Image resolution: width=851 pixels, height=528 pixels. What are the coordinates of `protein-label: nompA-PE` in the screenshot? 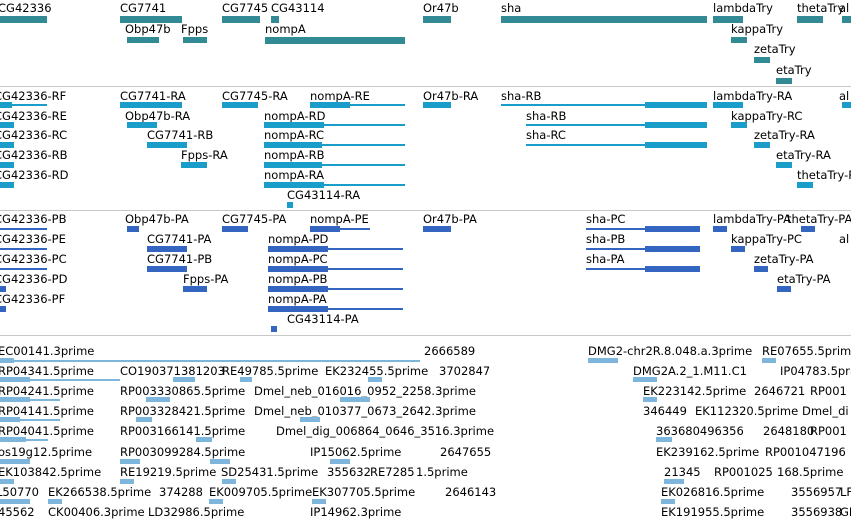 It's located at (339, 219).